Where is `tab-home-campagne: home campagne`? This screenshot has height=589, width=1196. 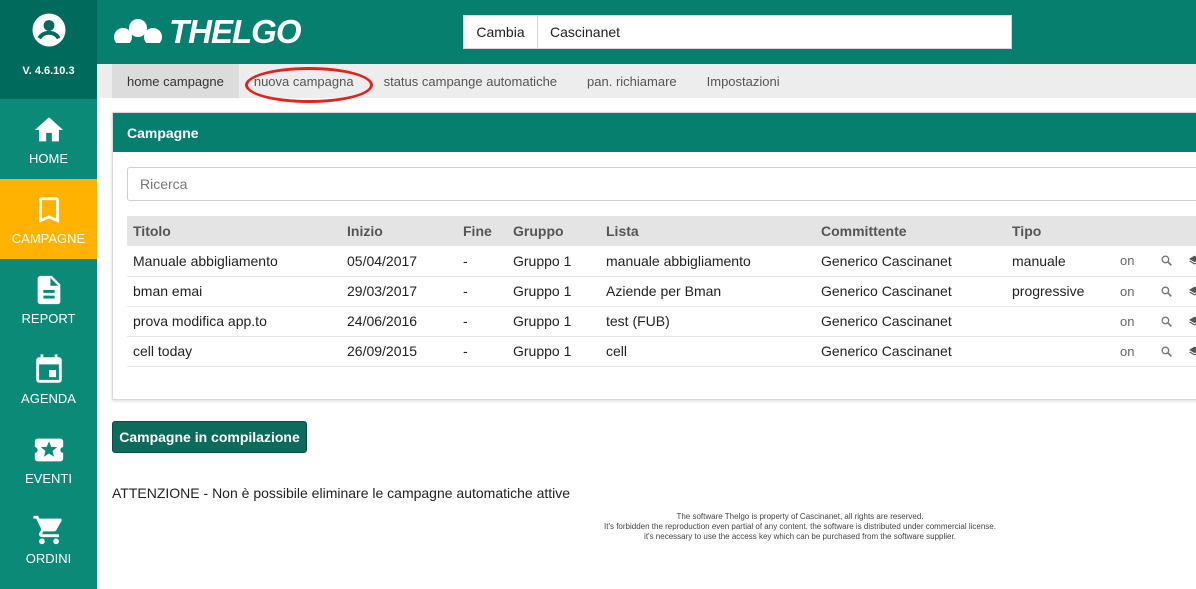
tab-home-campagne: home campagne is located at coordinates (175, 81).